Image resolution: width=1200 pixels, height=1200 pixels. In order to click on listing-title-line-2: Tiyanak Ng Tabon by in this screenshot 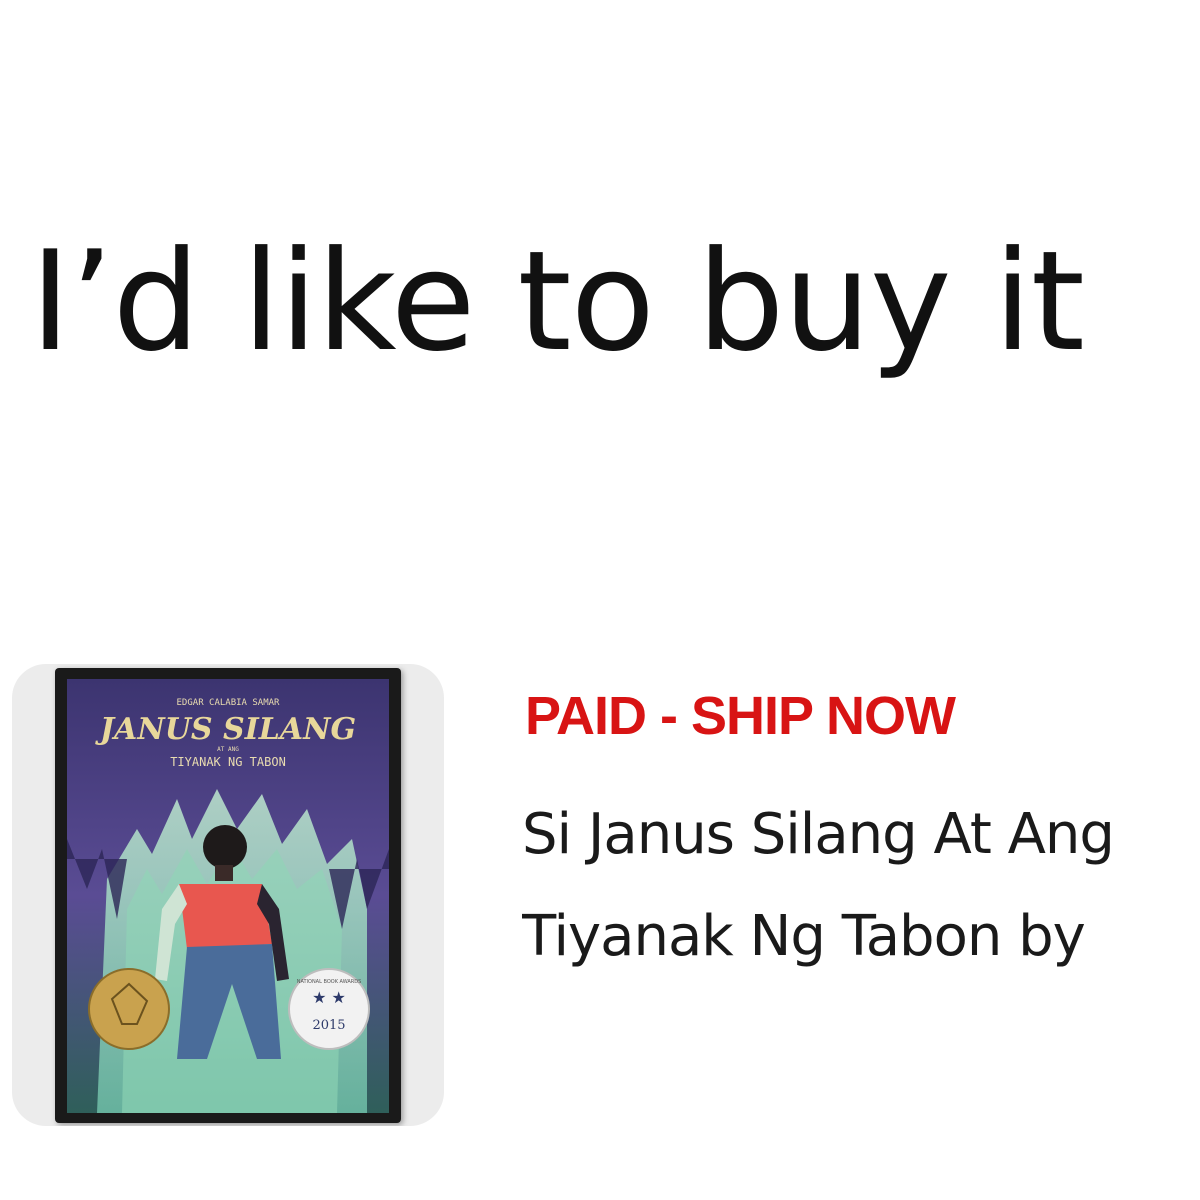, I will do `click(861, 937)`.